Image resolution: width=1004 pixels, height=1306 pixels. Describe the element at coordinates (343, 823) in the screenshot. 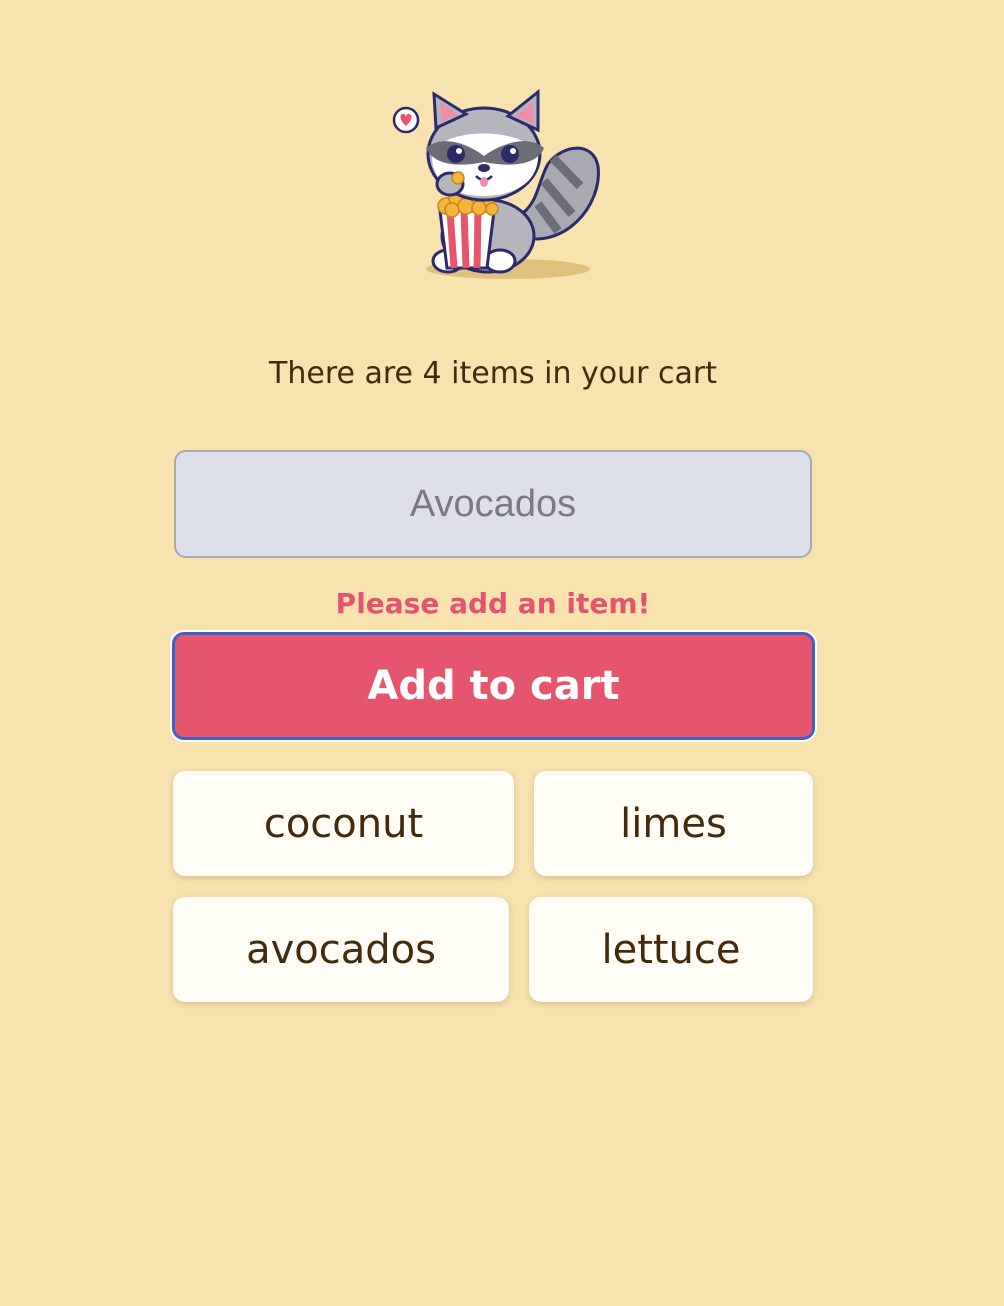

I see `cart-item-coconut: coconut` at that location.